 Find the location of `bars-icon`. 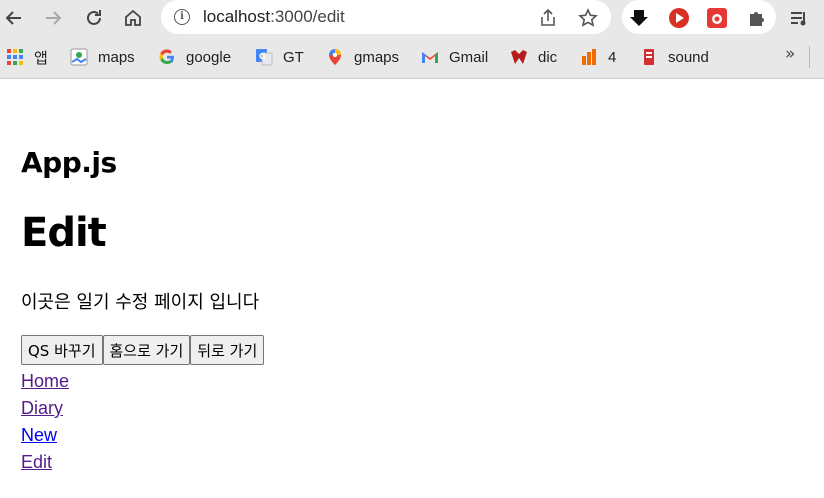

bars-icon is located at coordinates (589, 57).